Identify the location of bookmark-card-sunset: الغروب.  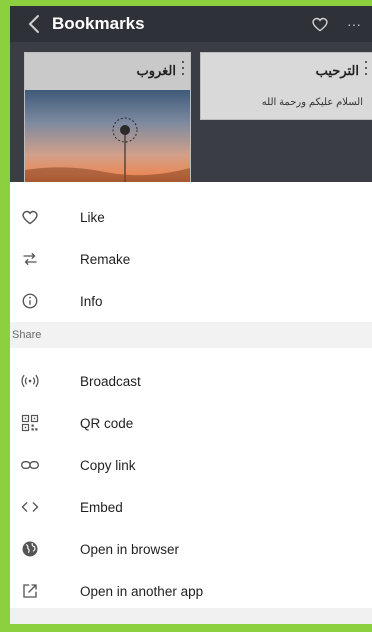
(107, 118).